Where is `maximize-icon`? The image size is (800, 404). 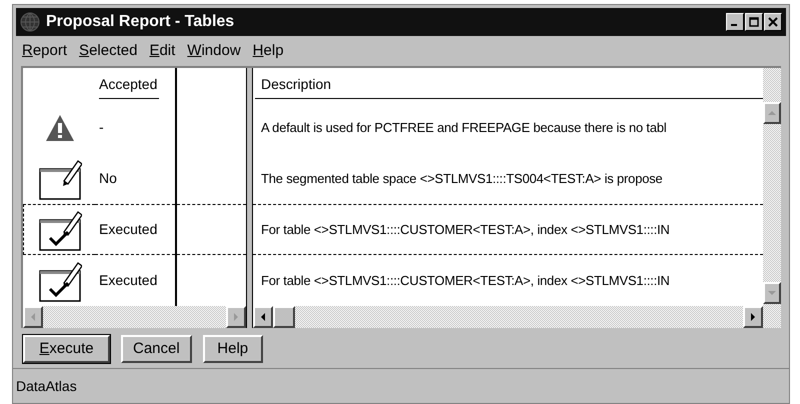 maximize-icon is located at coordinates (754, 22).